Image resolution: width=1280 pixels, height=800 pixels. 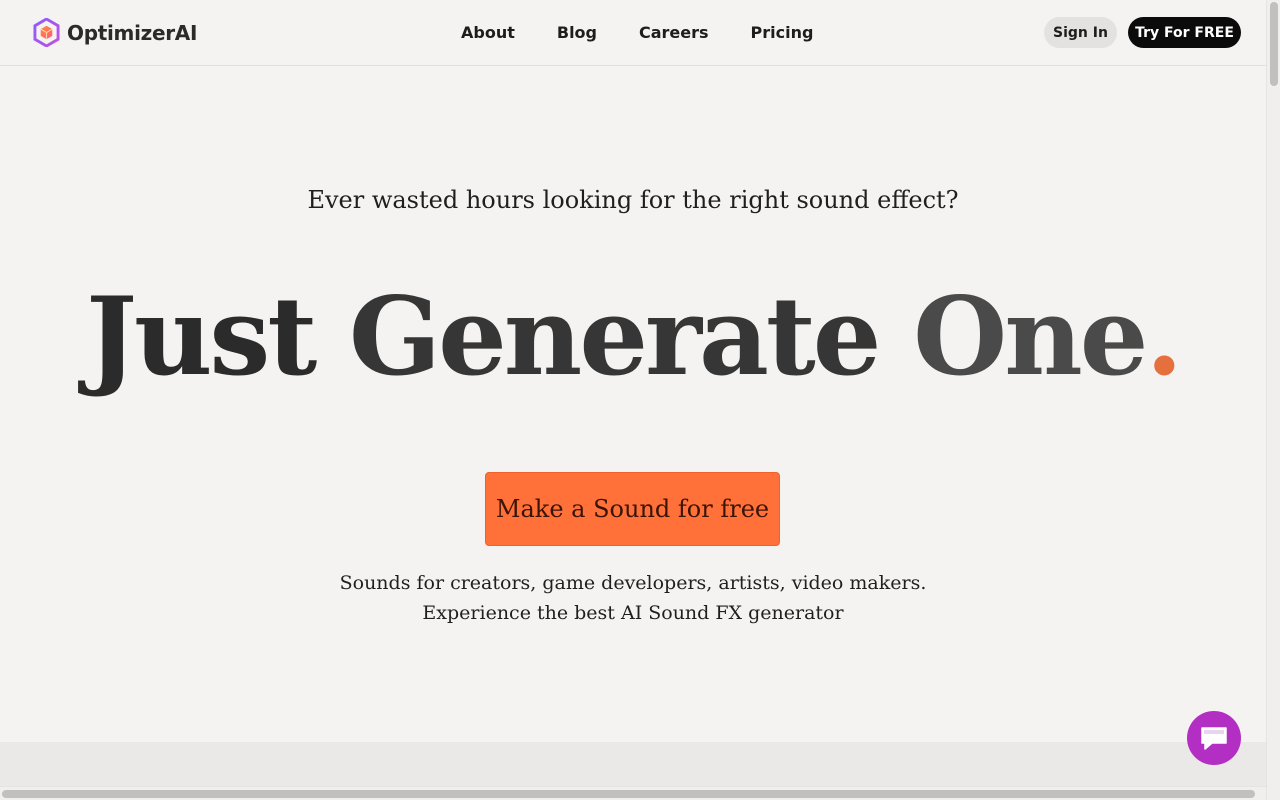 I want to click on headline-word-one: One, so click(x=1030, y=337).